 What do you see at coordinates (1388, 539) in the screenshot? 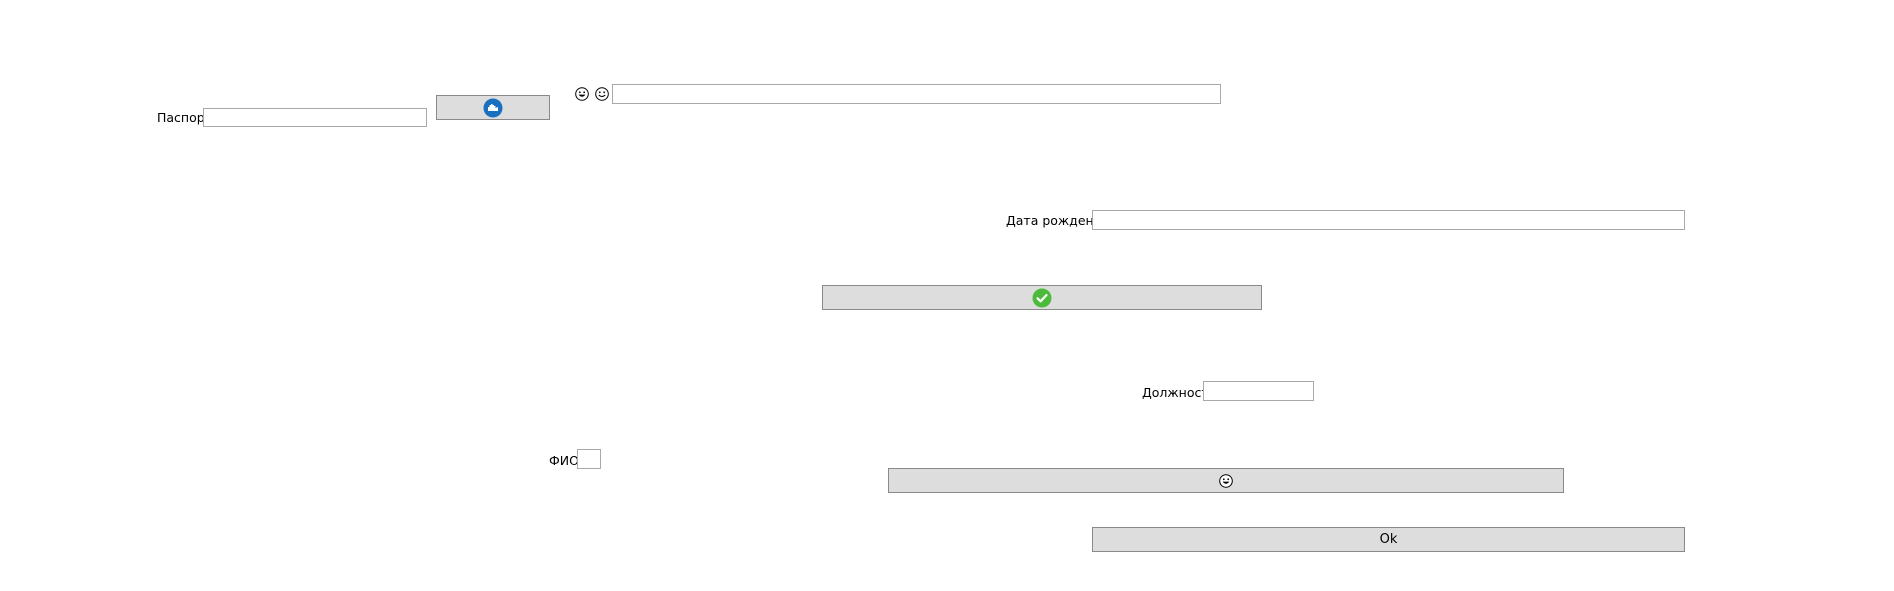
I see `ok-button: Ok` at bounding box center [1388, 539].